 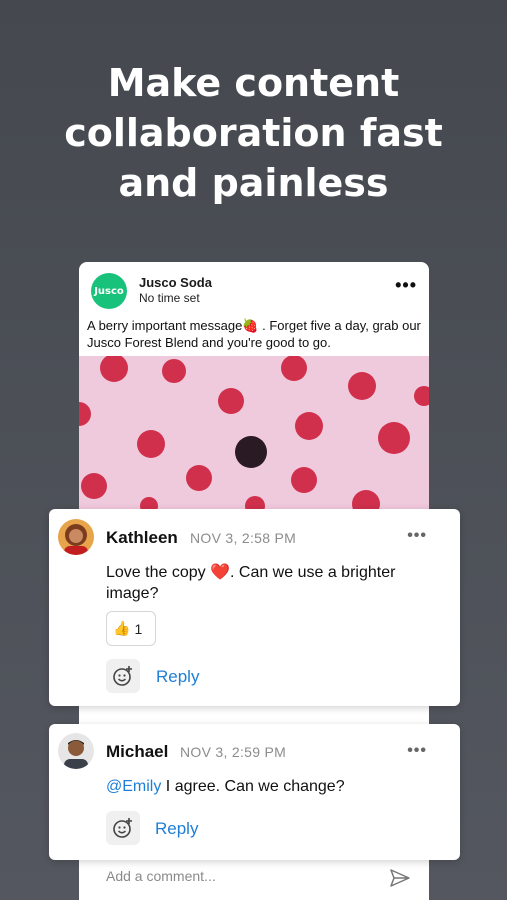 What do you see at coordinates (233, 752) in the screenshot?
I see `comment-time: NOV 3, 2:59 PM` at bounding box center [233, 752].